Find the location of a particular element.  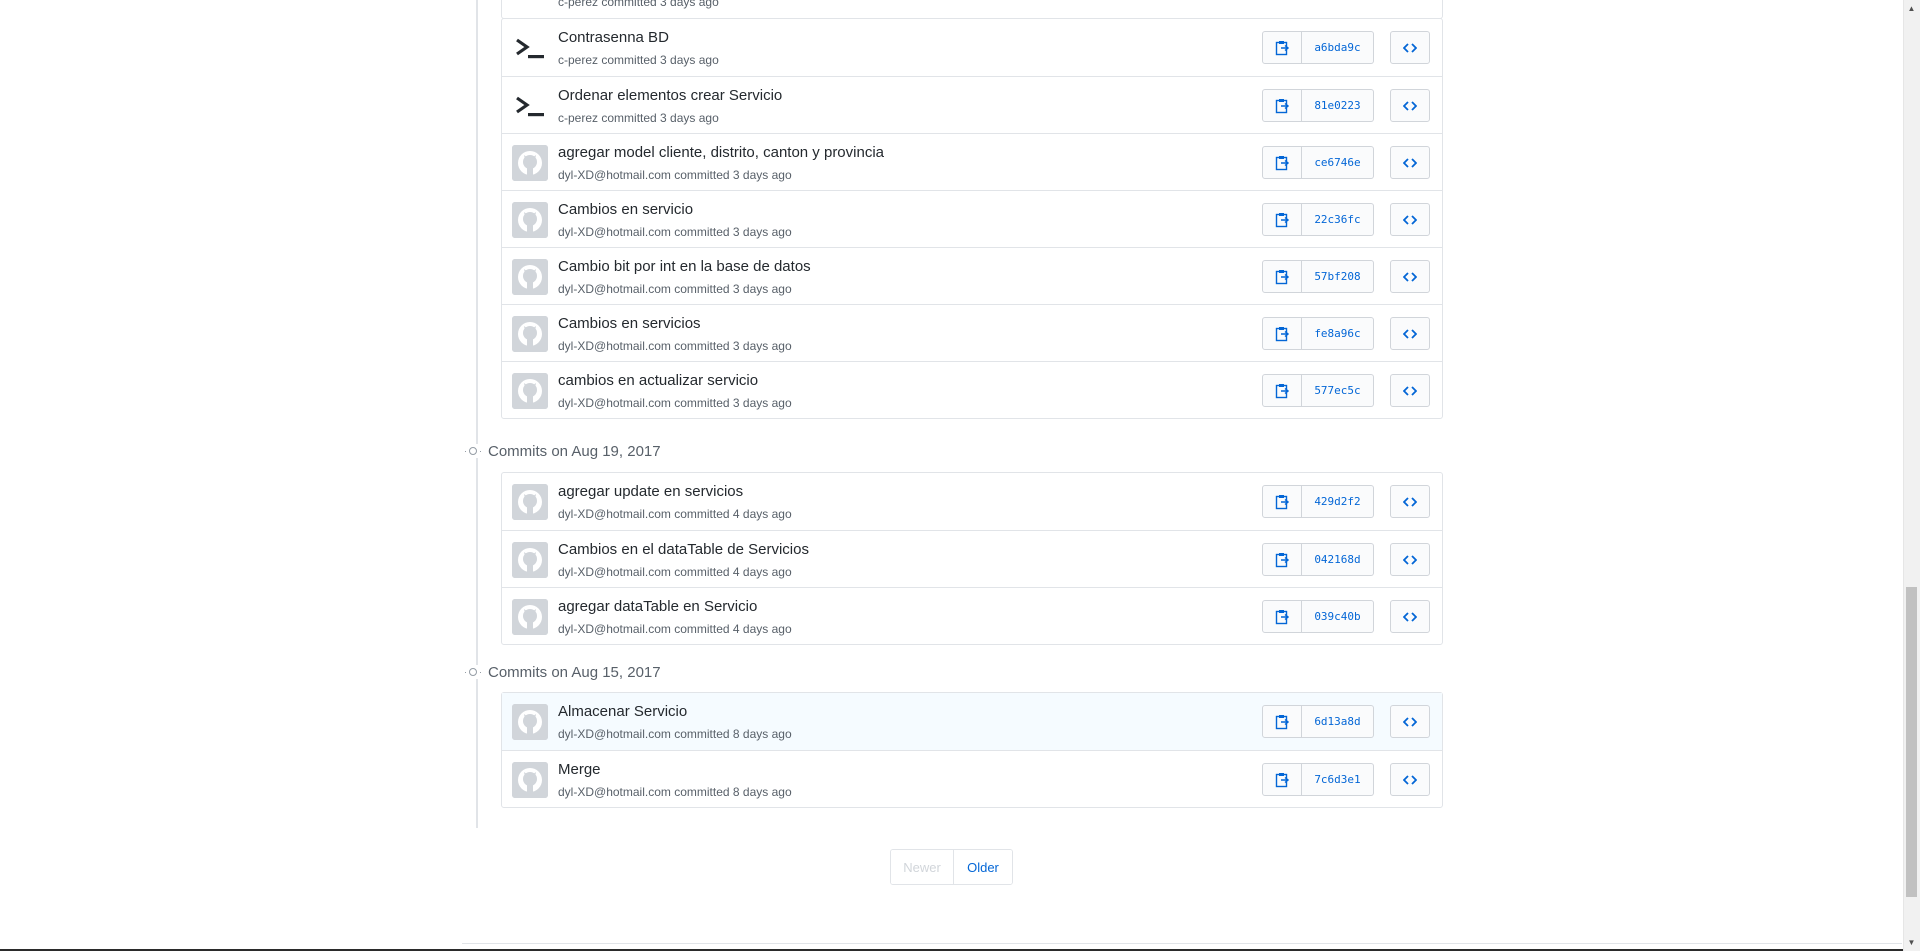

scroll-up-arrow-icon: ▲ is located at coordinates (1911, 8).